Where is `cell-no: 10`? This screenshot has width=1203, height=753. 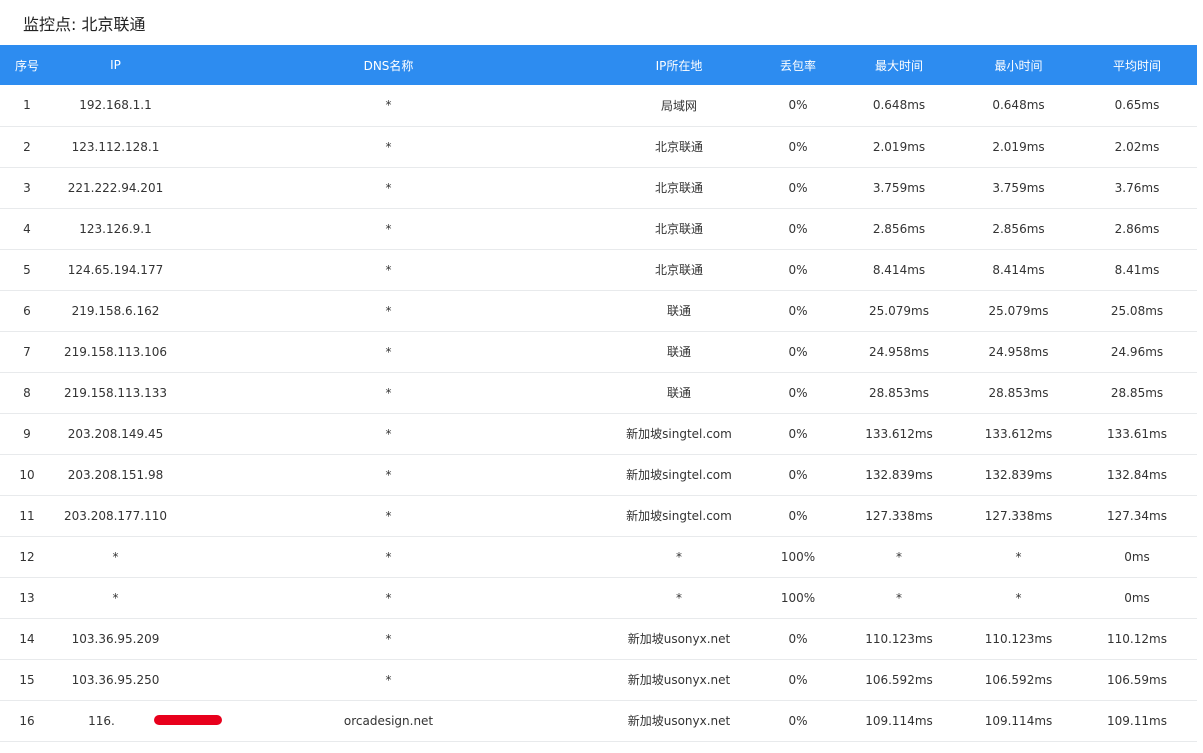
cell-no: 10 is located at coordinates (27, 475).